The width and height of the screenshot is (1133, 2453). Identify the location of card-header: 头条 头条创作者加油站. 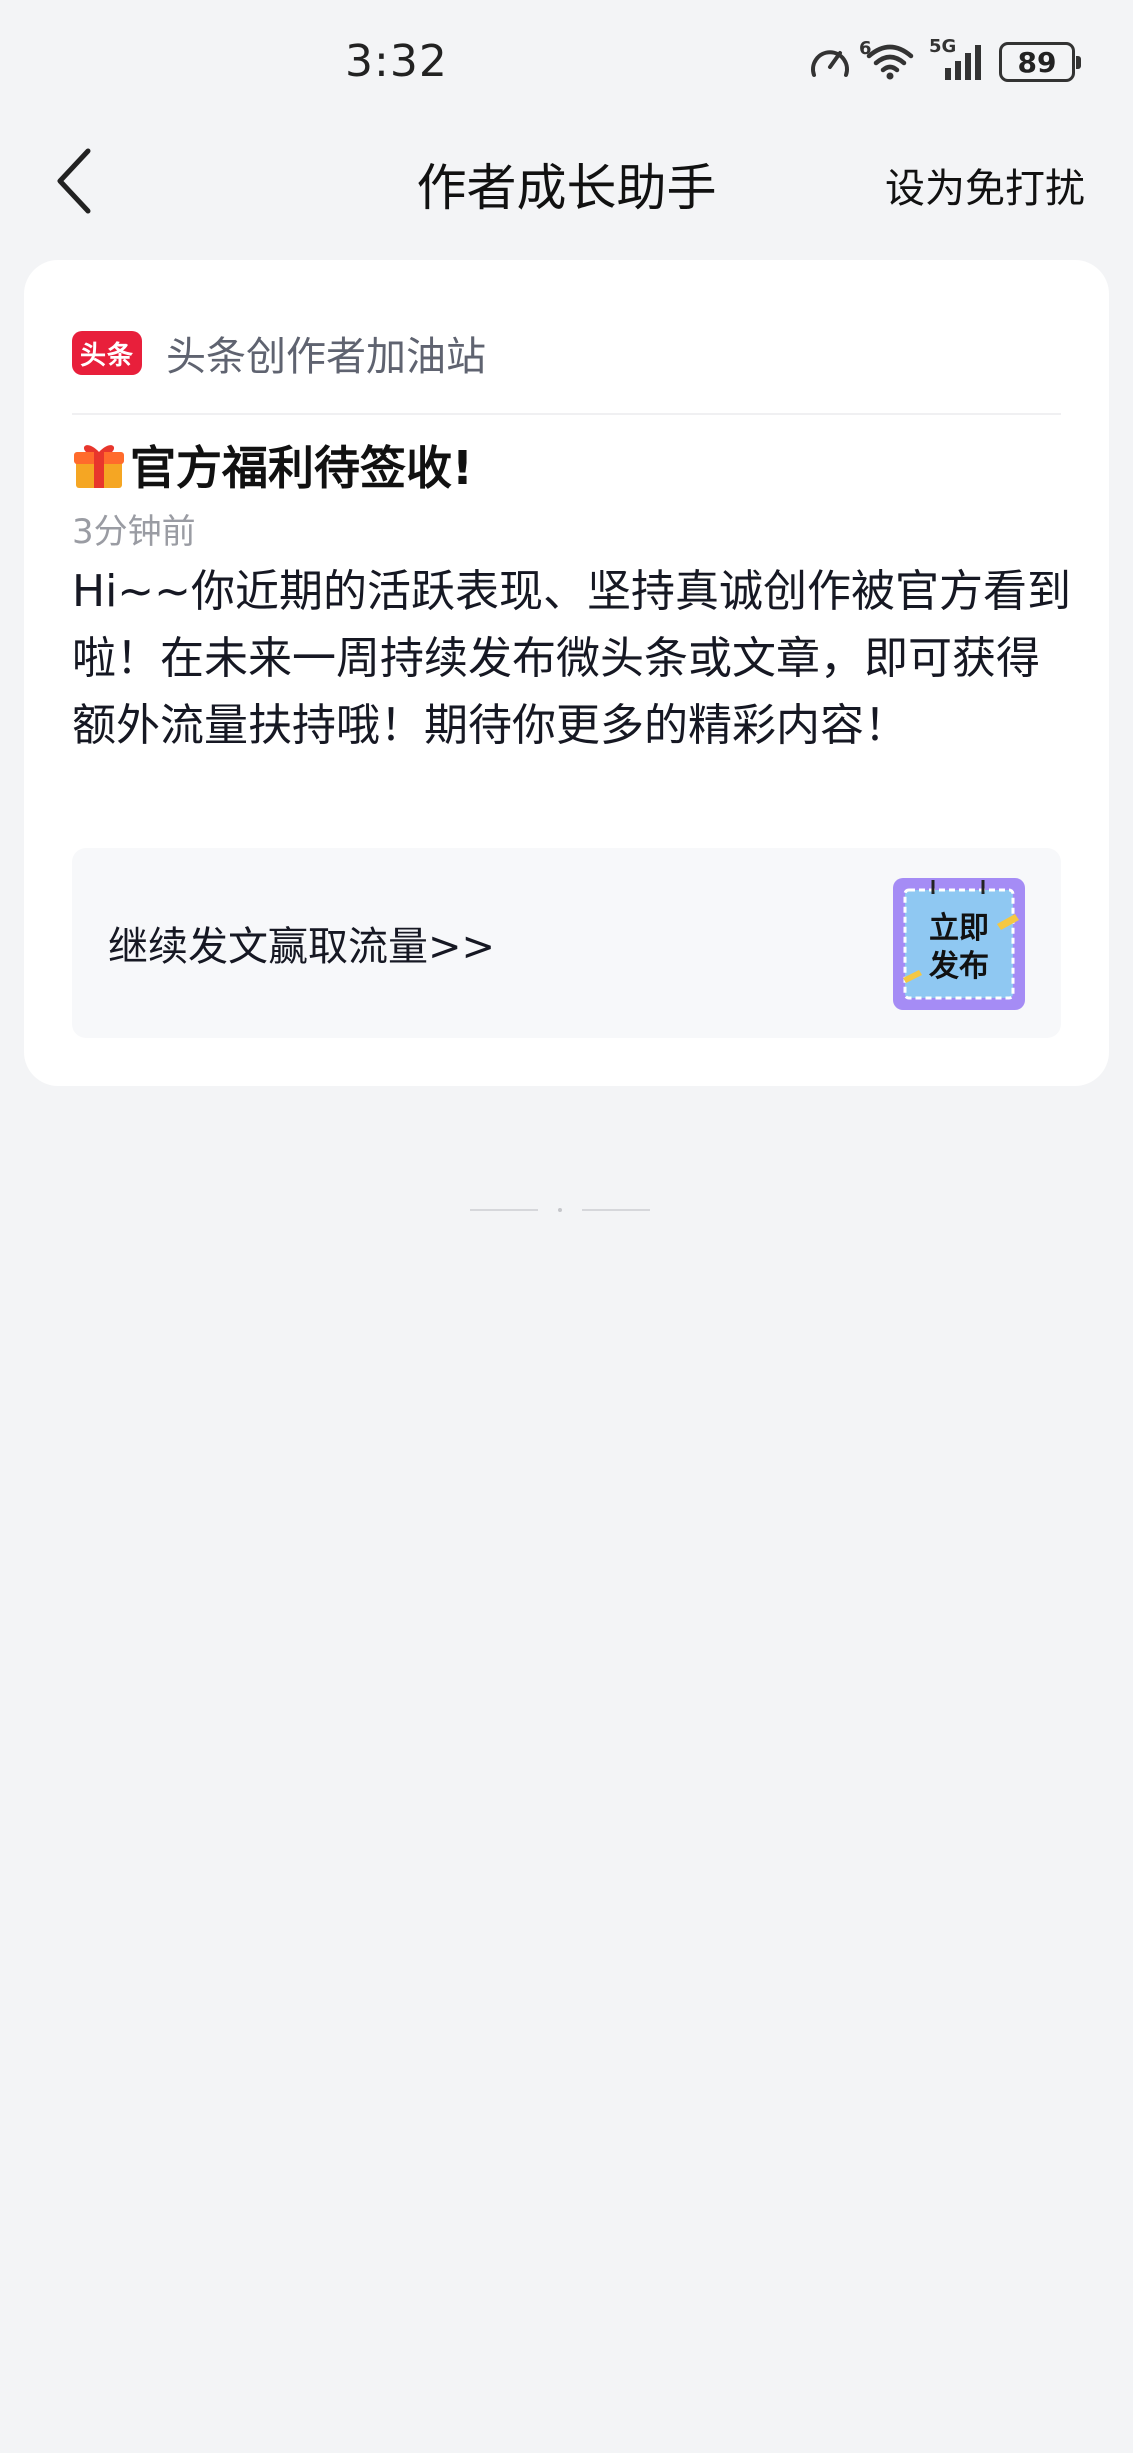
(279, 353).